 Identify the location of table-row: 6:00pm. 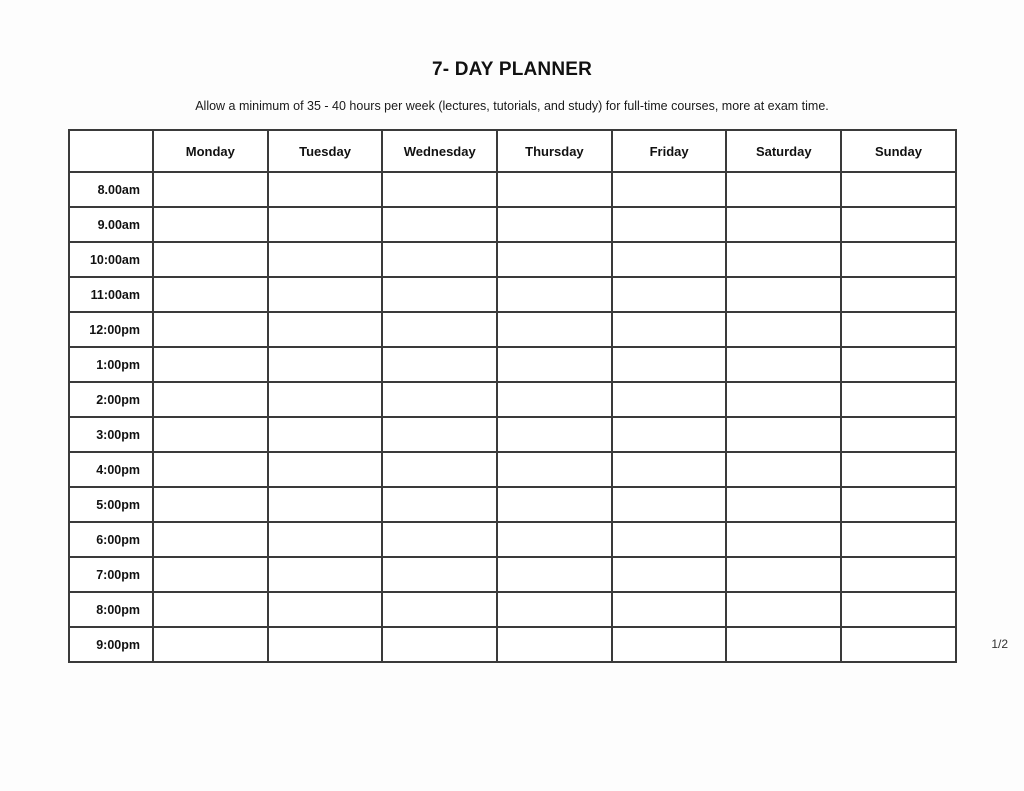
(512, 539).